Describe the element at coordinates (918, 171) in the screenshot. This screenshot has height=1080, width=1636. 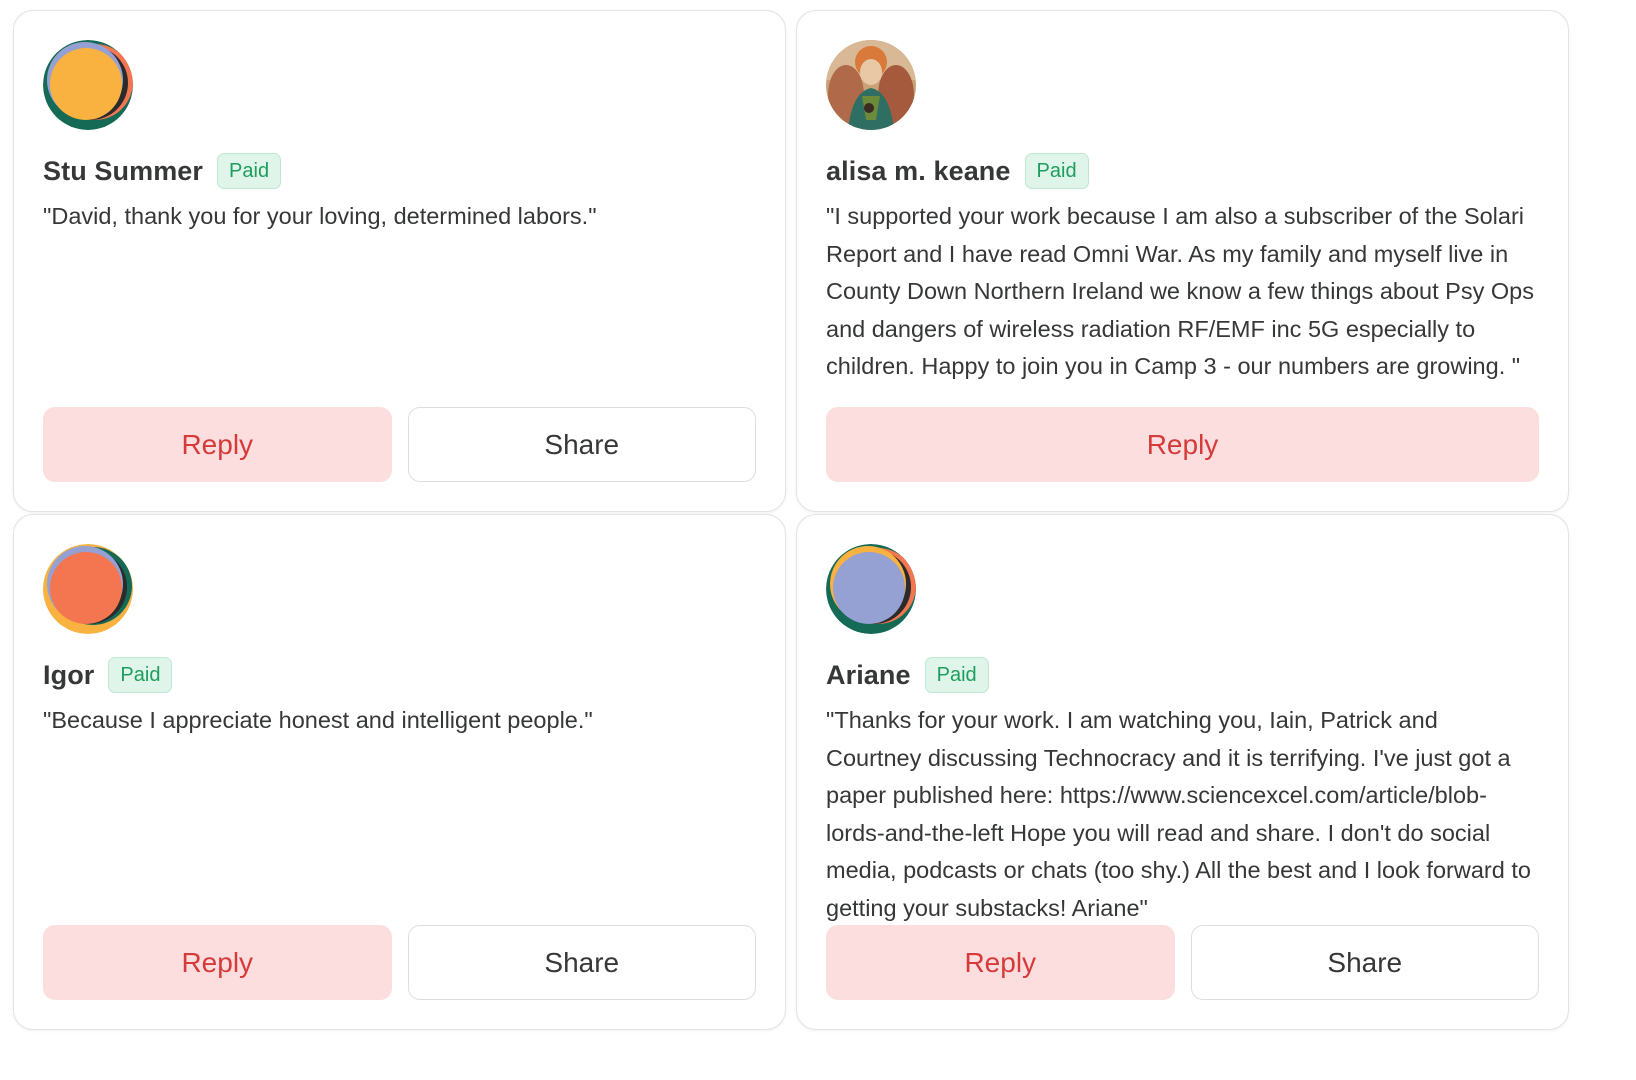
I see `author-name: alisa m. keane` at that location.